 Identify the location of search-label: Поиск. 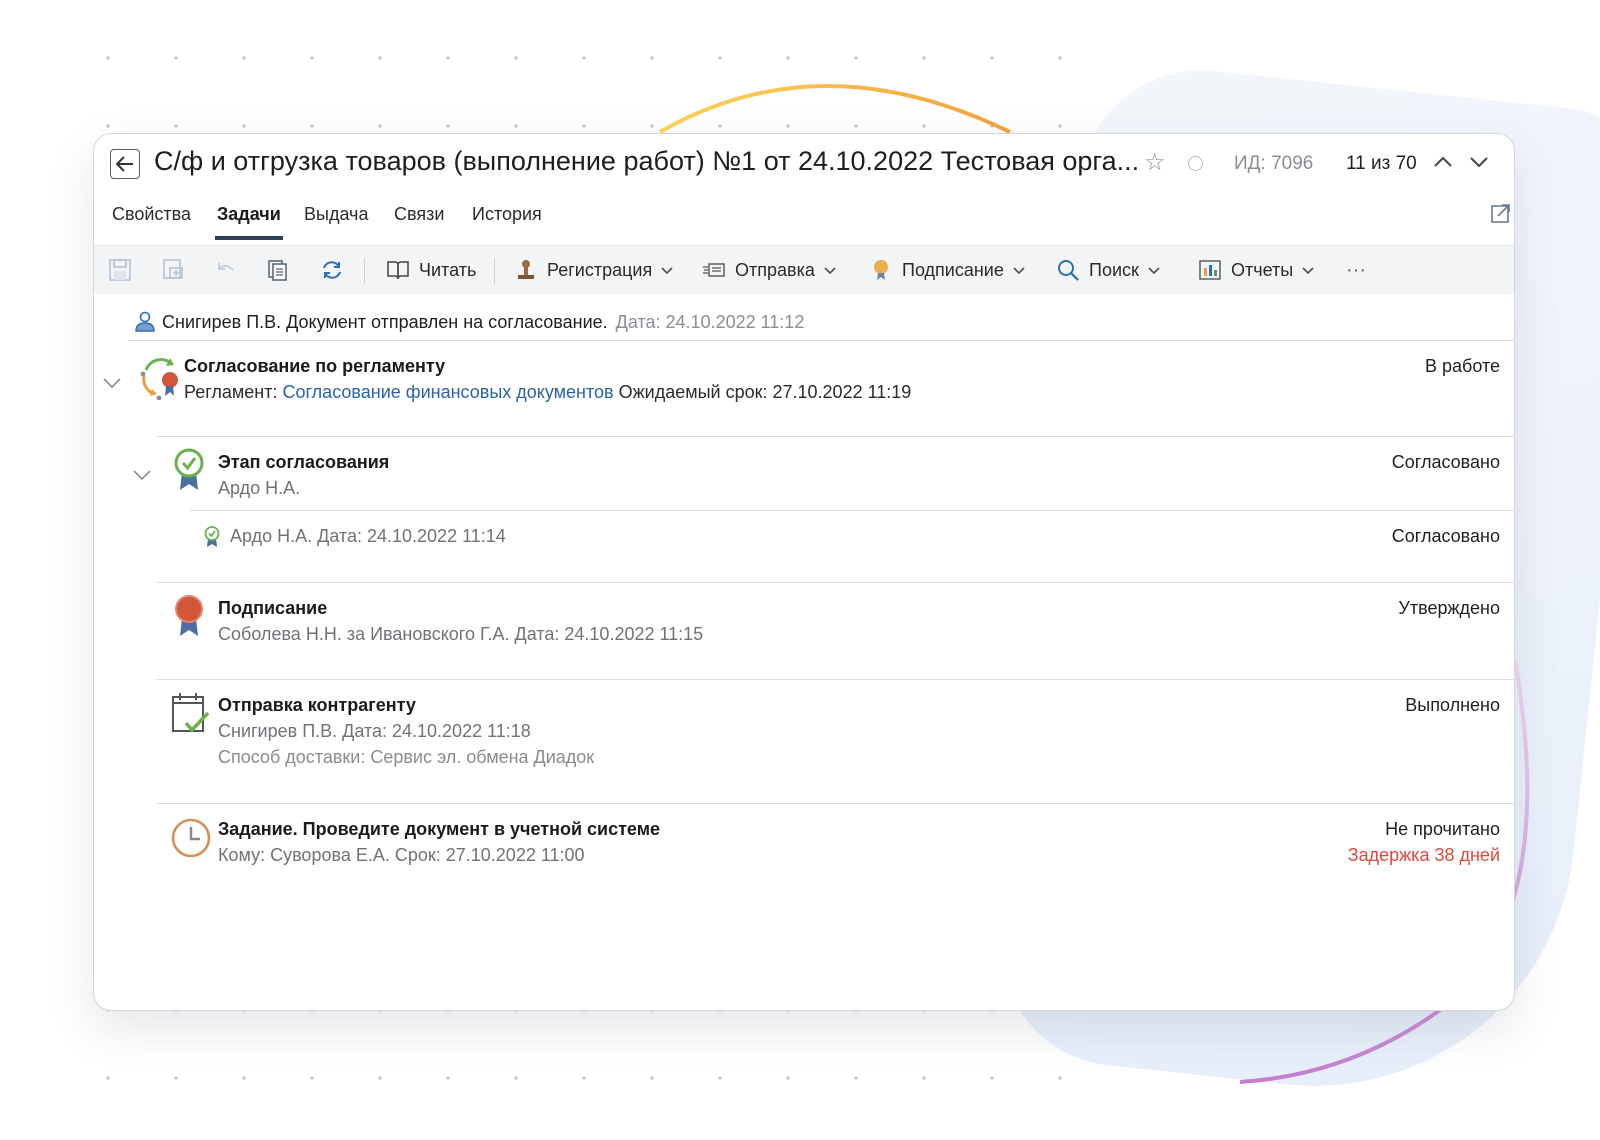
(1114, 269).